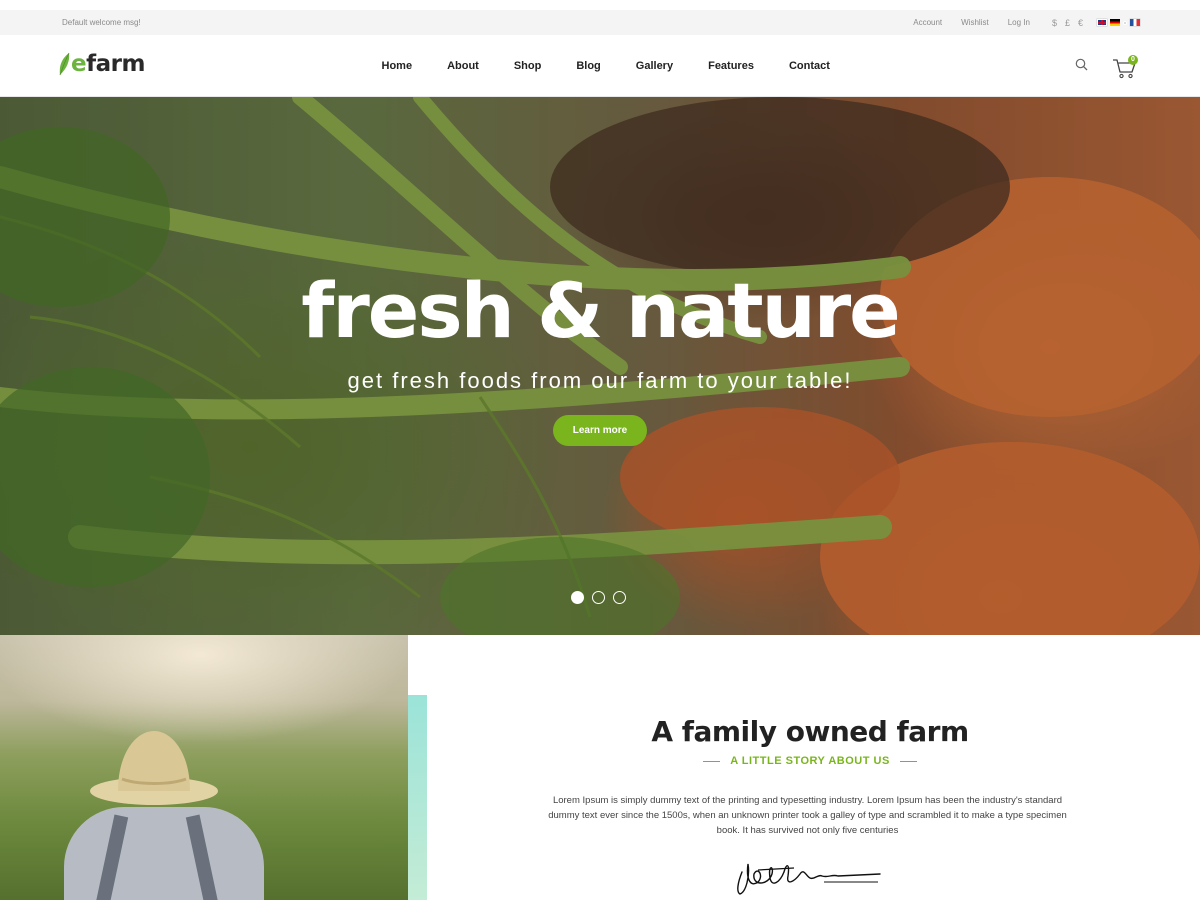 This screenshot has height=900, width=1200. What do you see at coordinates (164, 853) in the screenshot?
I see `farmer-shirt` at bounding box center [164, 853].